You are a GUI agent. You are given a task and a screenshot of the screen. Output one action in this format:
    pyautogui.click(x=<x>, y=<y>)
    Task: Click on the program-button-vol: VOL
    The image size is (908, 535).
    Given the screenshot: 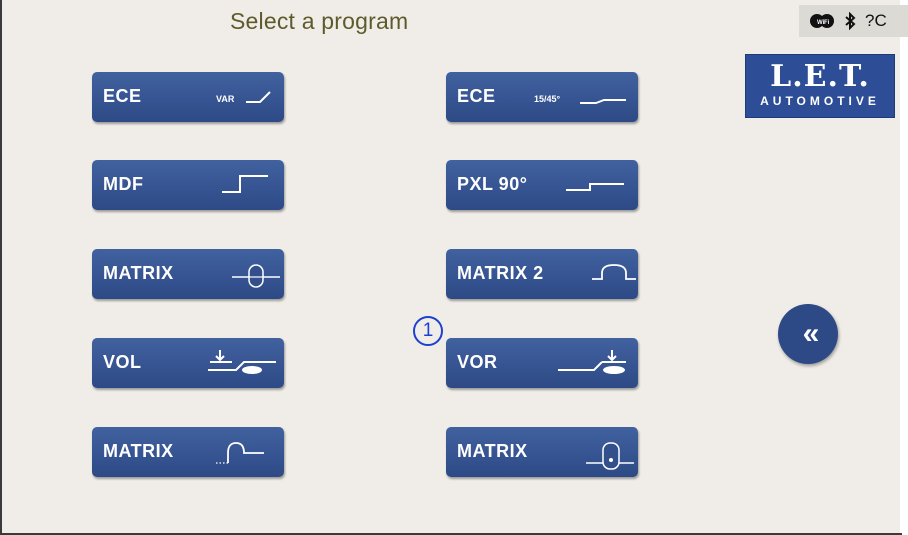 What is the action you would take?
    pyautogui.click(x=188, y=363)
    